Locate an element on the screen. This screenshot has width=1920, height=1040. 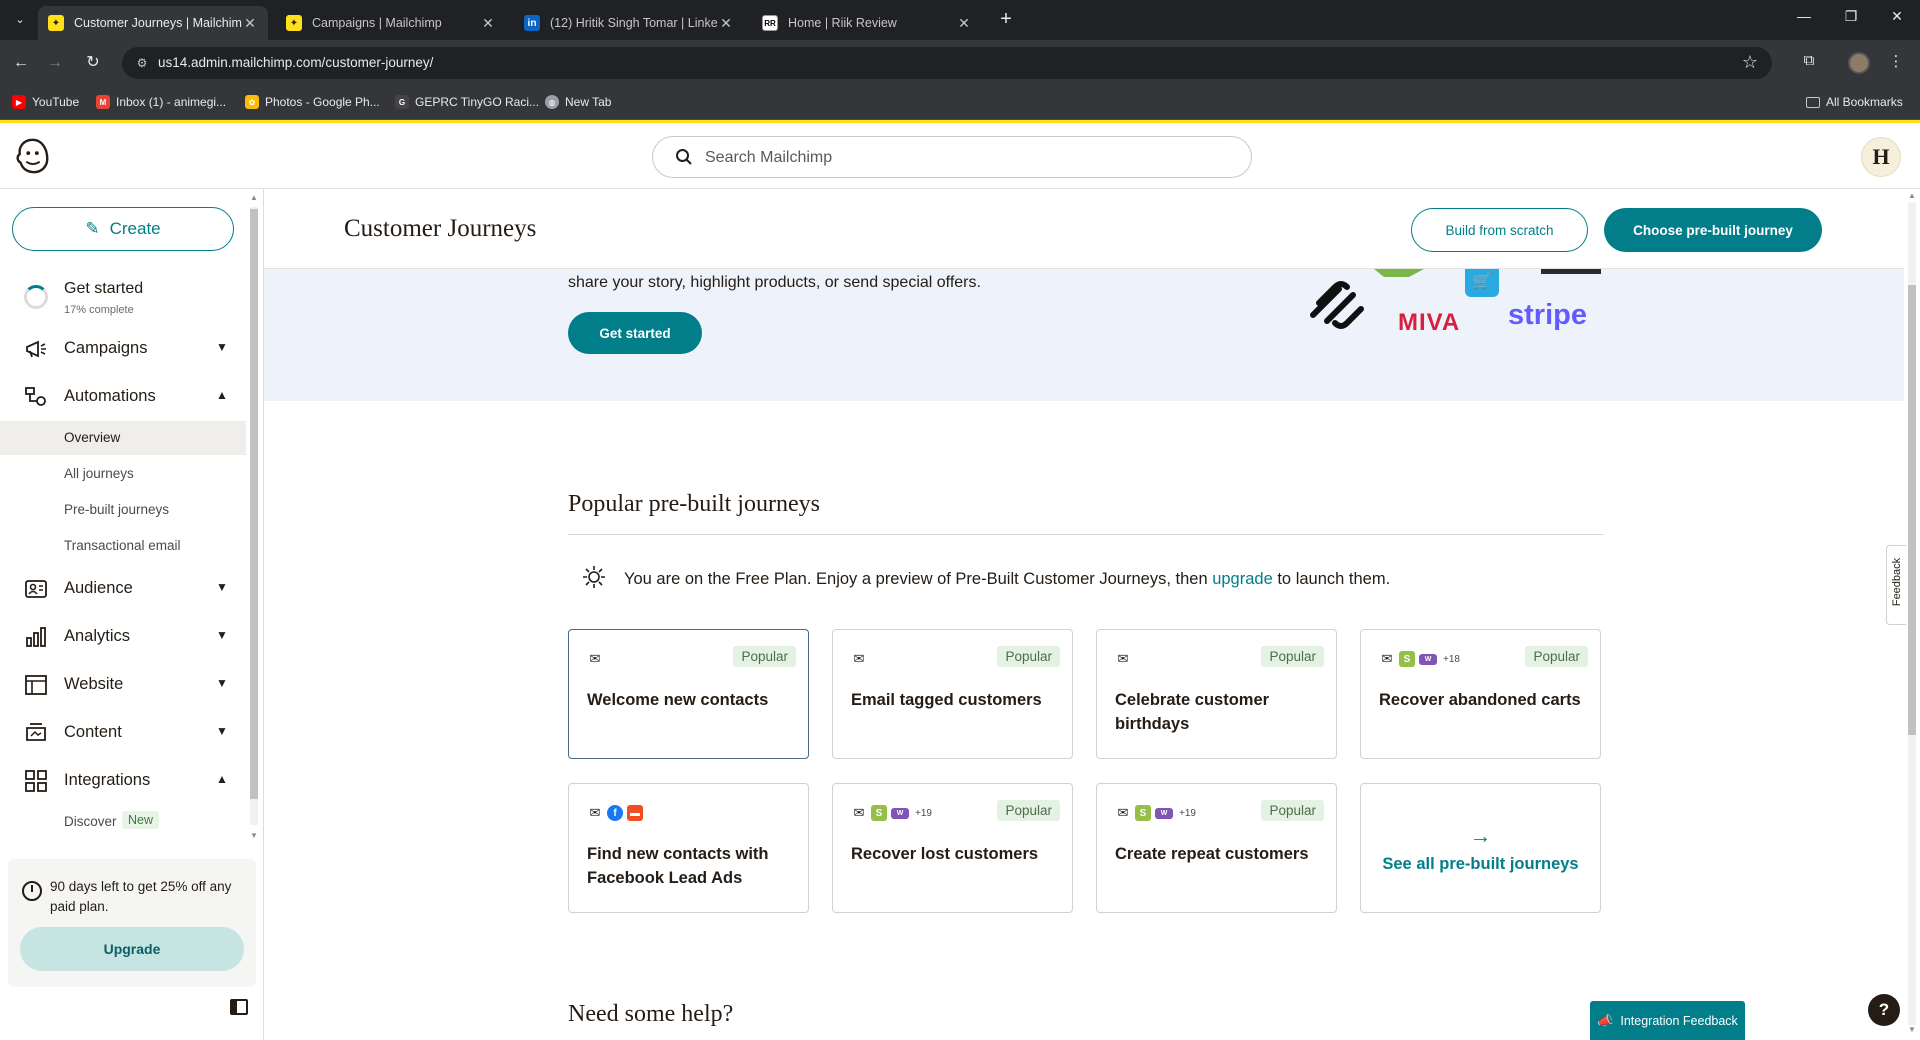
hero-get-started-button: Get started is located at coordinates (635, 333).